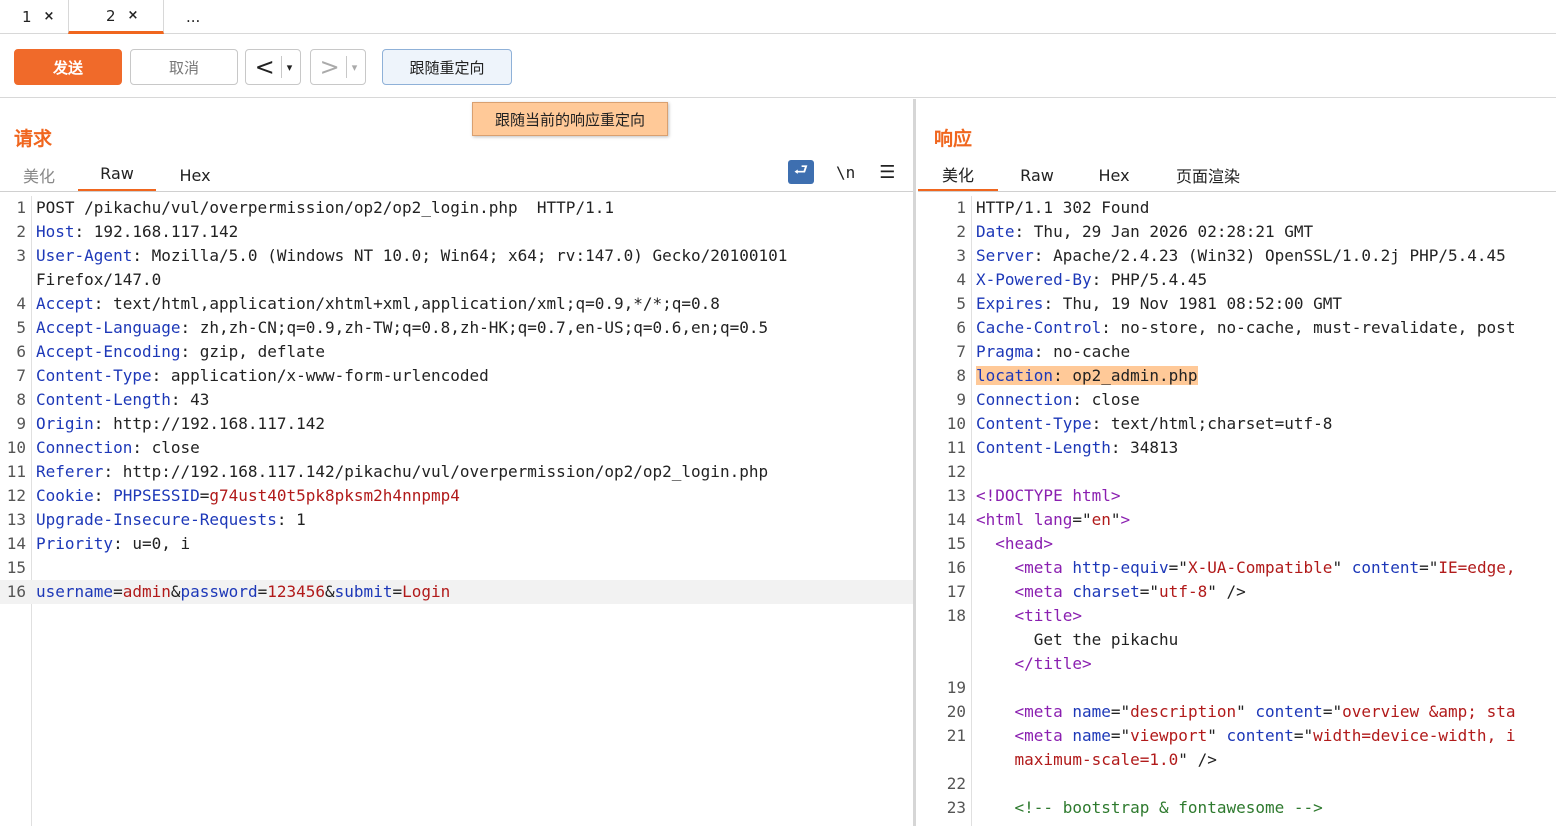 Image resolution: width=1556 pixels, height=826 pixels. What do you see at coordinates (180, 351) in the screenshot?
I see `line-text: Accept-Encoding: gzip, deflate` at bounding box center [180, 351].